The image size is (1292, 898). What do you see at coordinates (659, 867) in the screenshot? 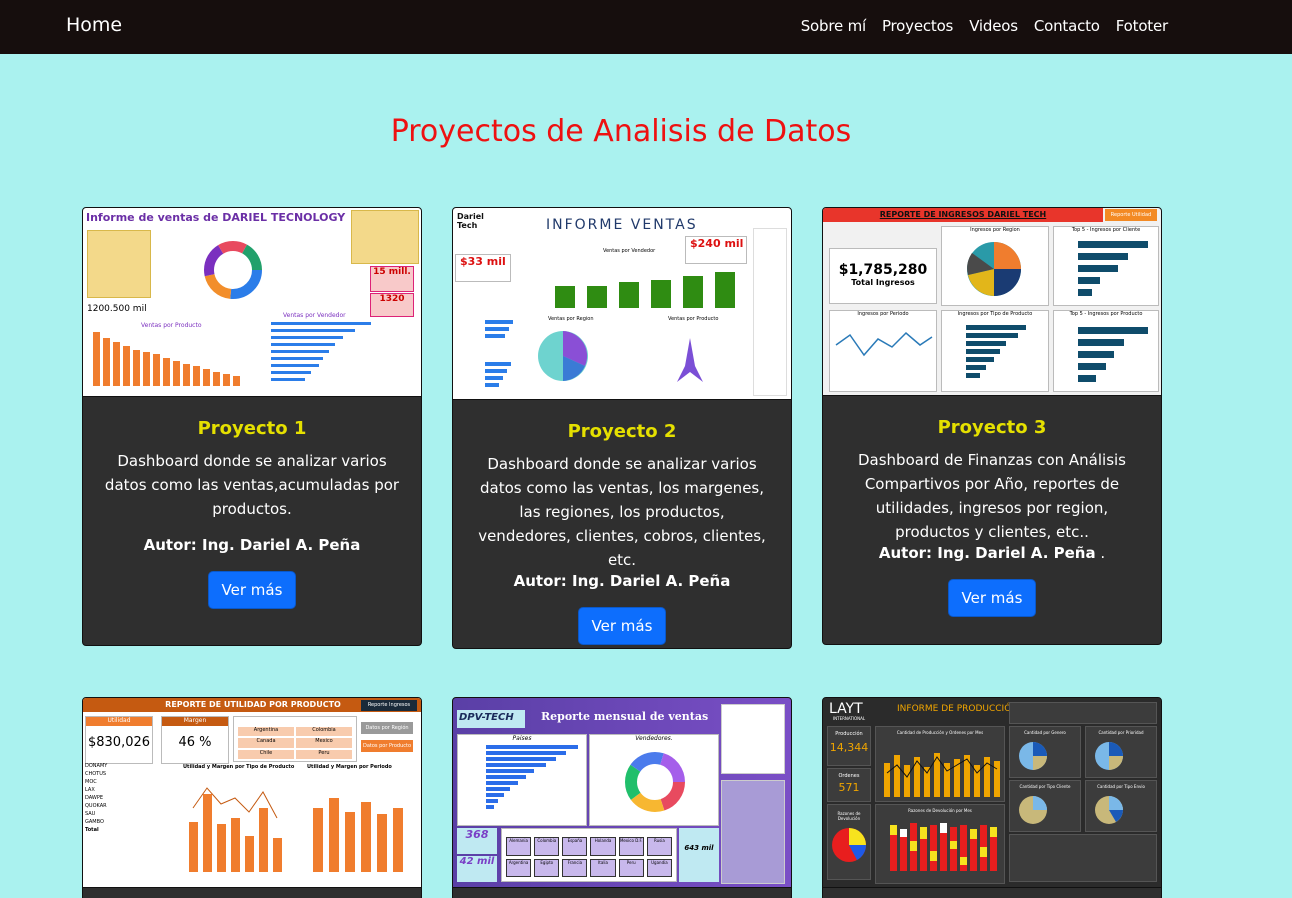
I see `thumb-country: Ugandia` at bounding box center [659, 867].